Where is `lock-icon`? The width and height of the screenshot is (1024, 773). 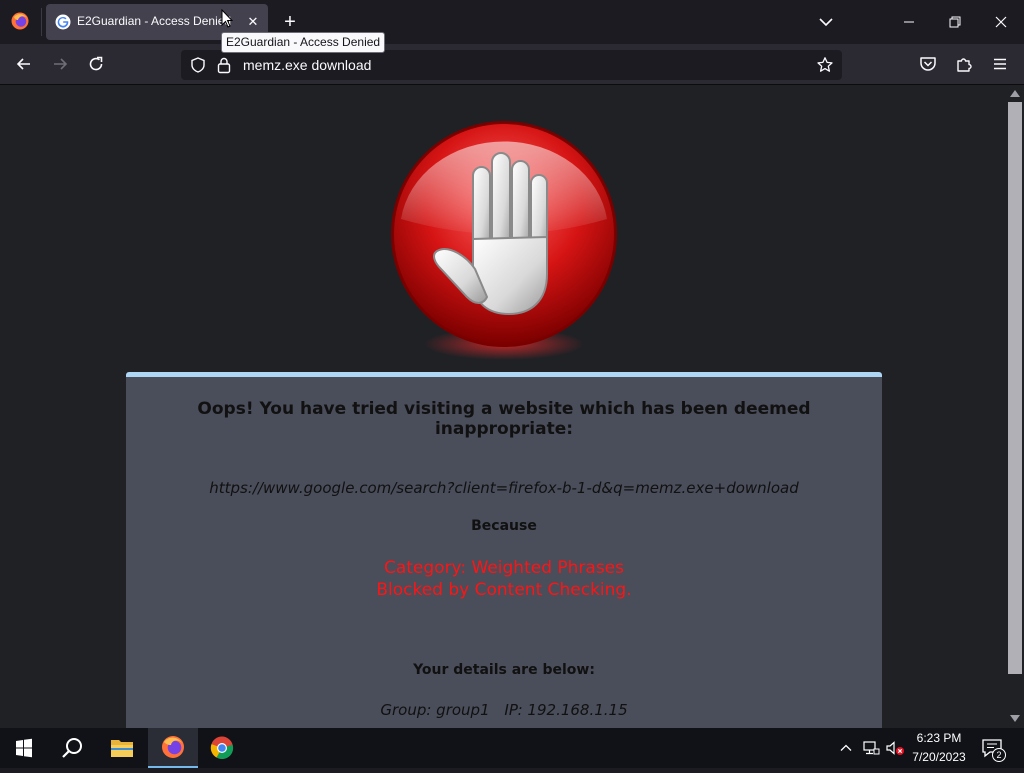 lock-icon is located at coordinates (224, 65).